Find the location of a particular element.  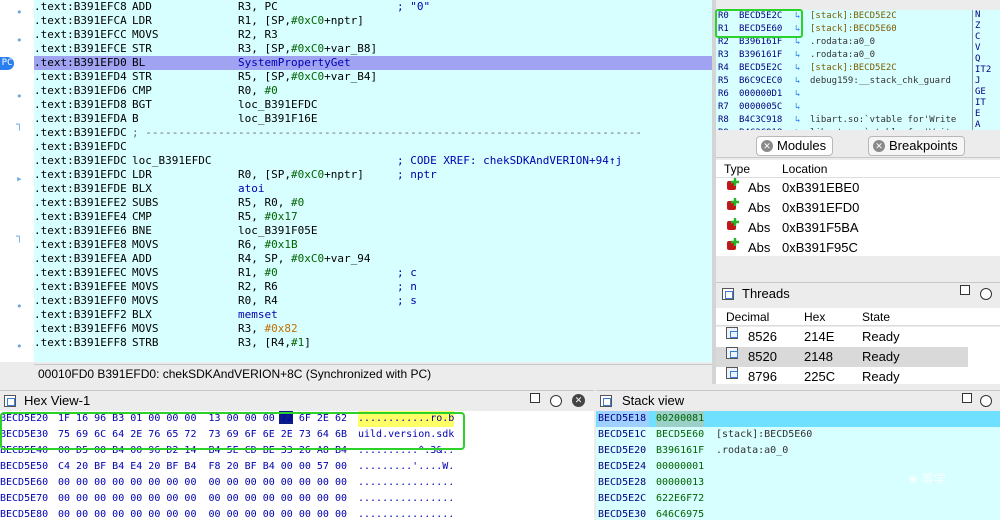

instruction-operands: R0, #0 is located at coordinates (258, 91).